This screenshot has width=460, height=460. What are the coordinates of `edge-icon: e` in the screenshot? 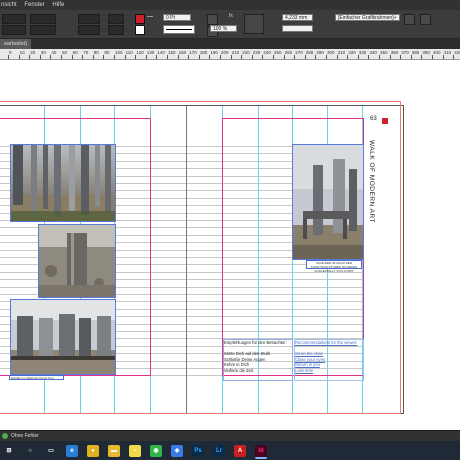 It's located at (72, 451).